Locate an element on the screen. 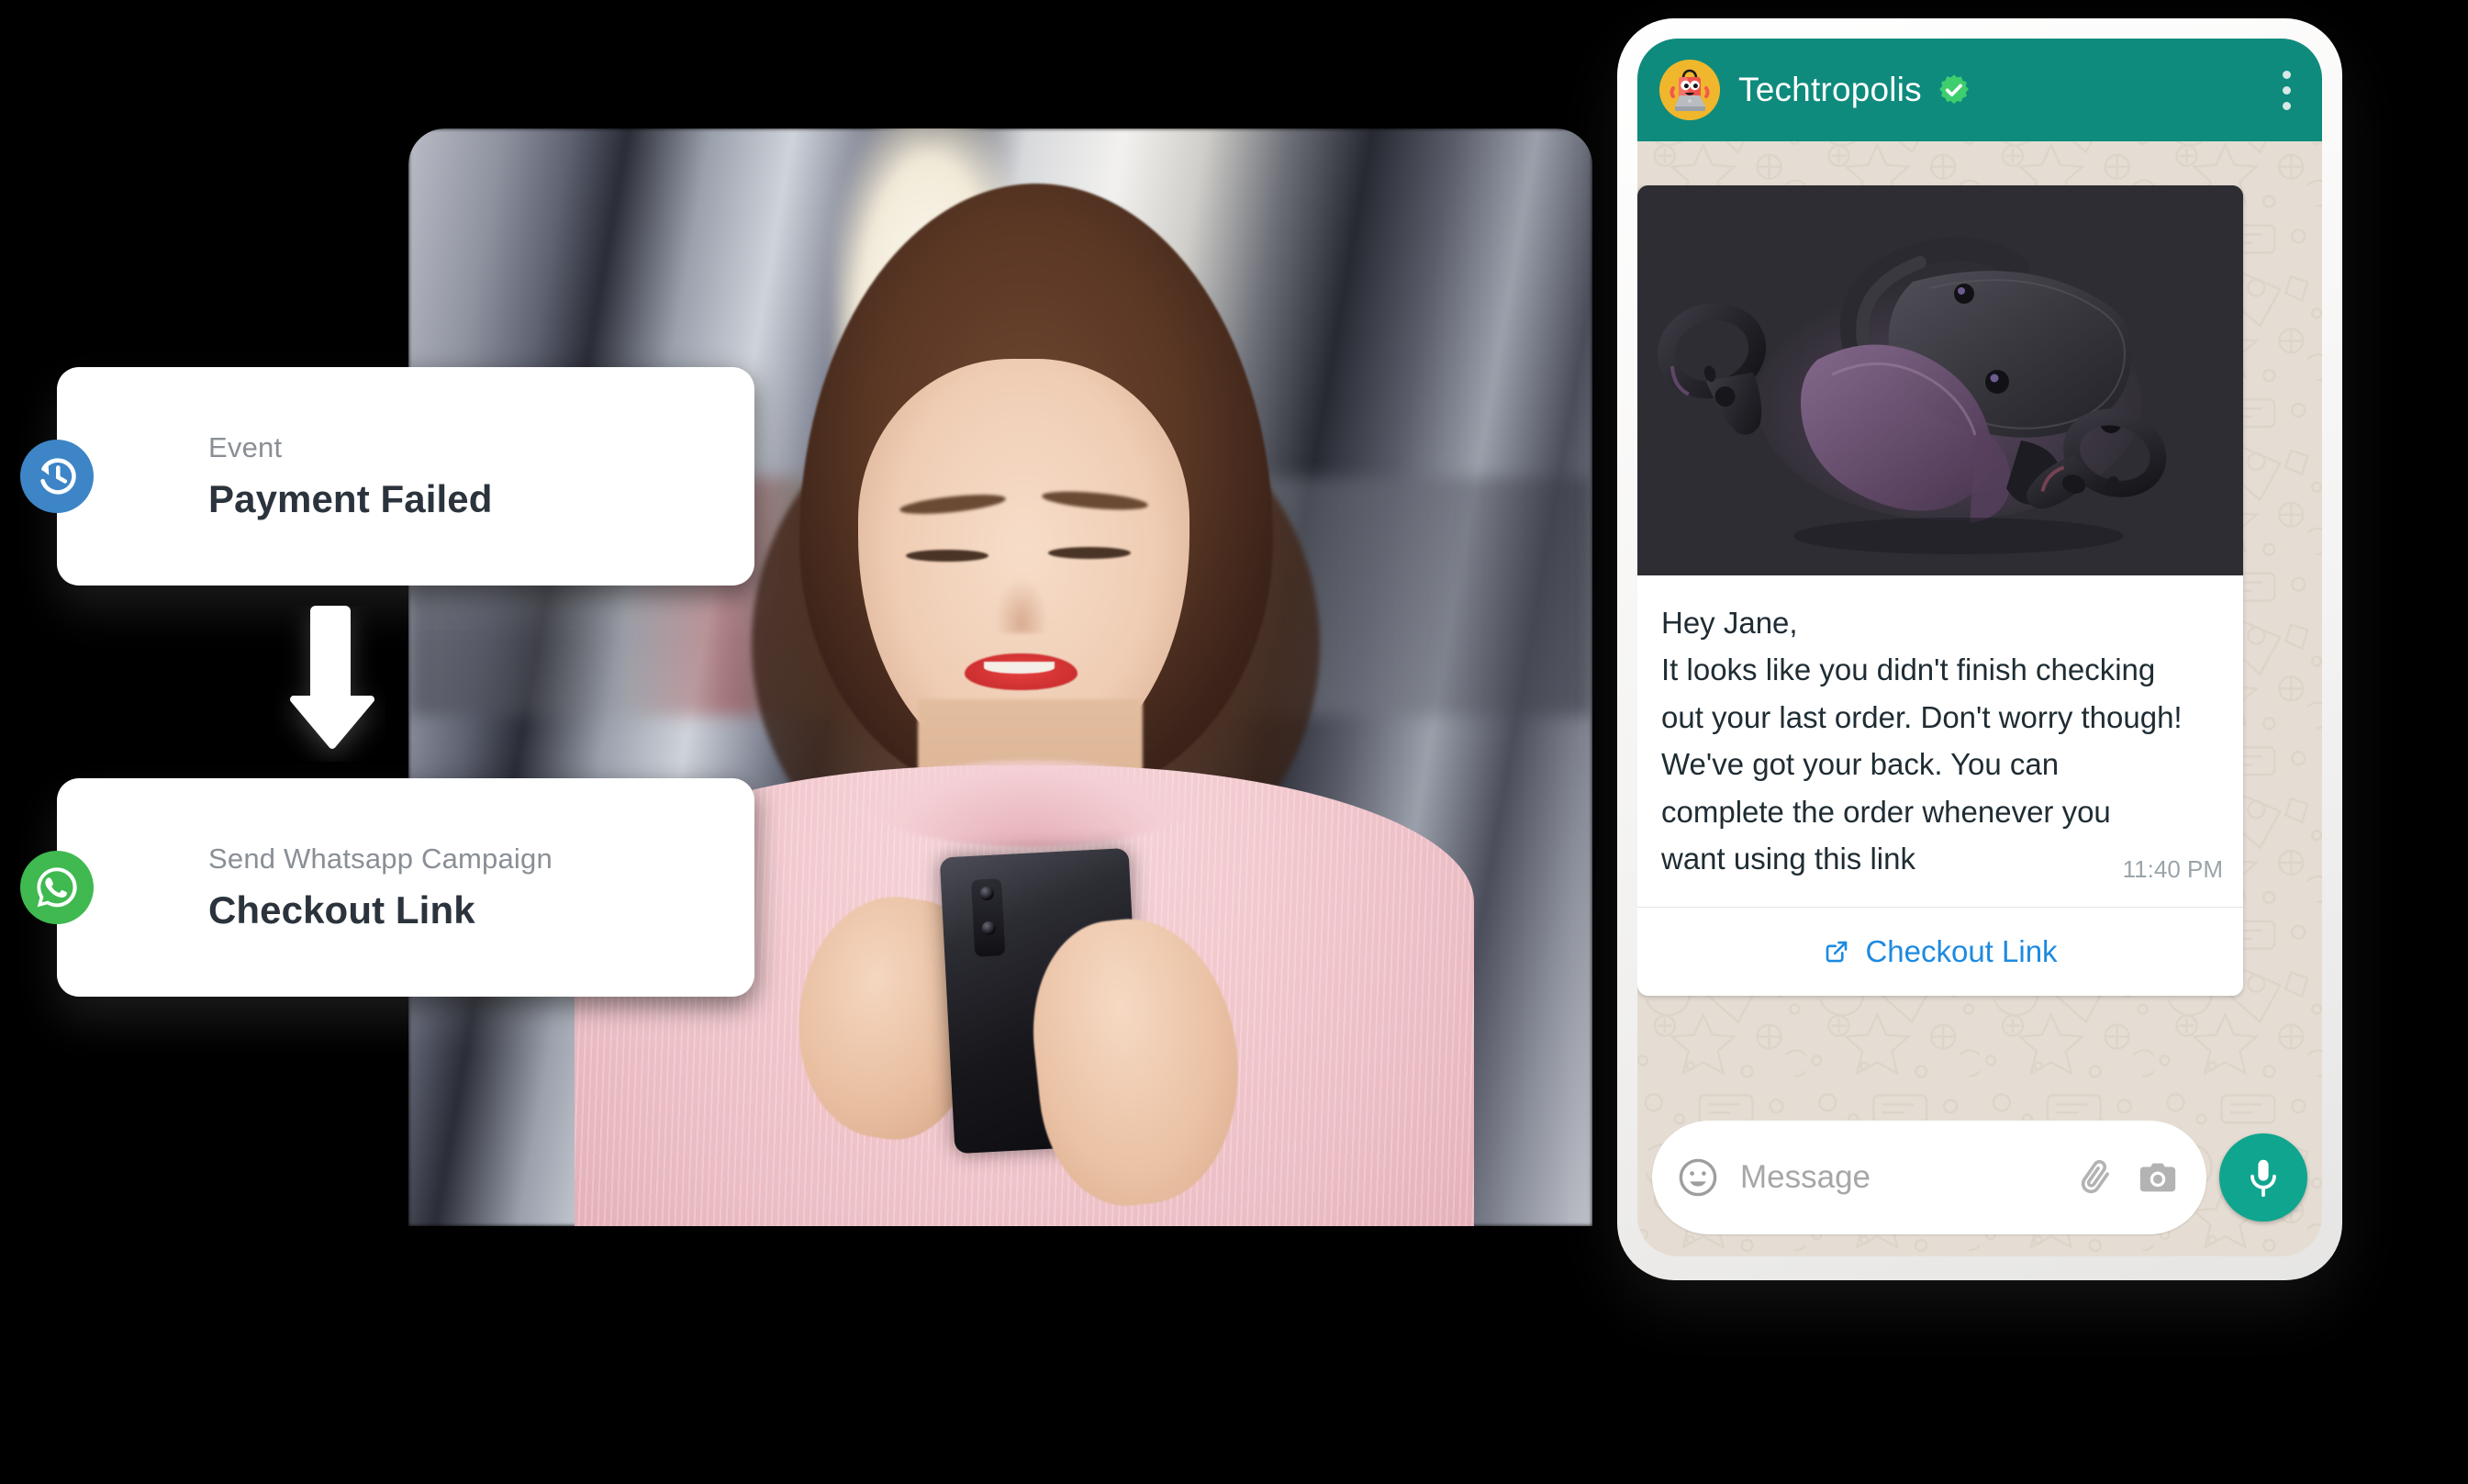 This screenshot has width=2468, height=1484. checkout-link-button: Checkout Link is located at coordinates (1940, 951).